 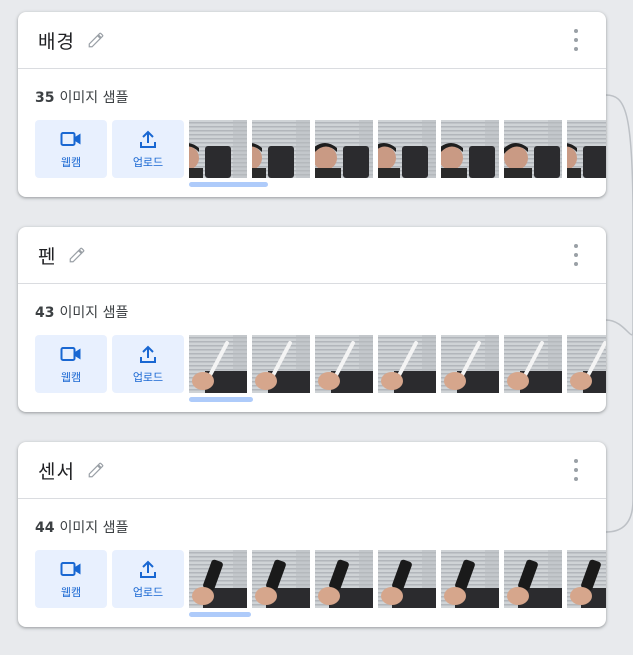 What do you see at coordinates (312, 40) in the screenshot?
I see `card-header: 배경` at bounding box center [312, 40].